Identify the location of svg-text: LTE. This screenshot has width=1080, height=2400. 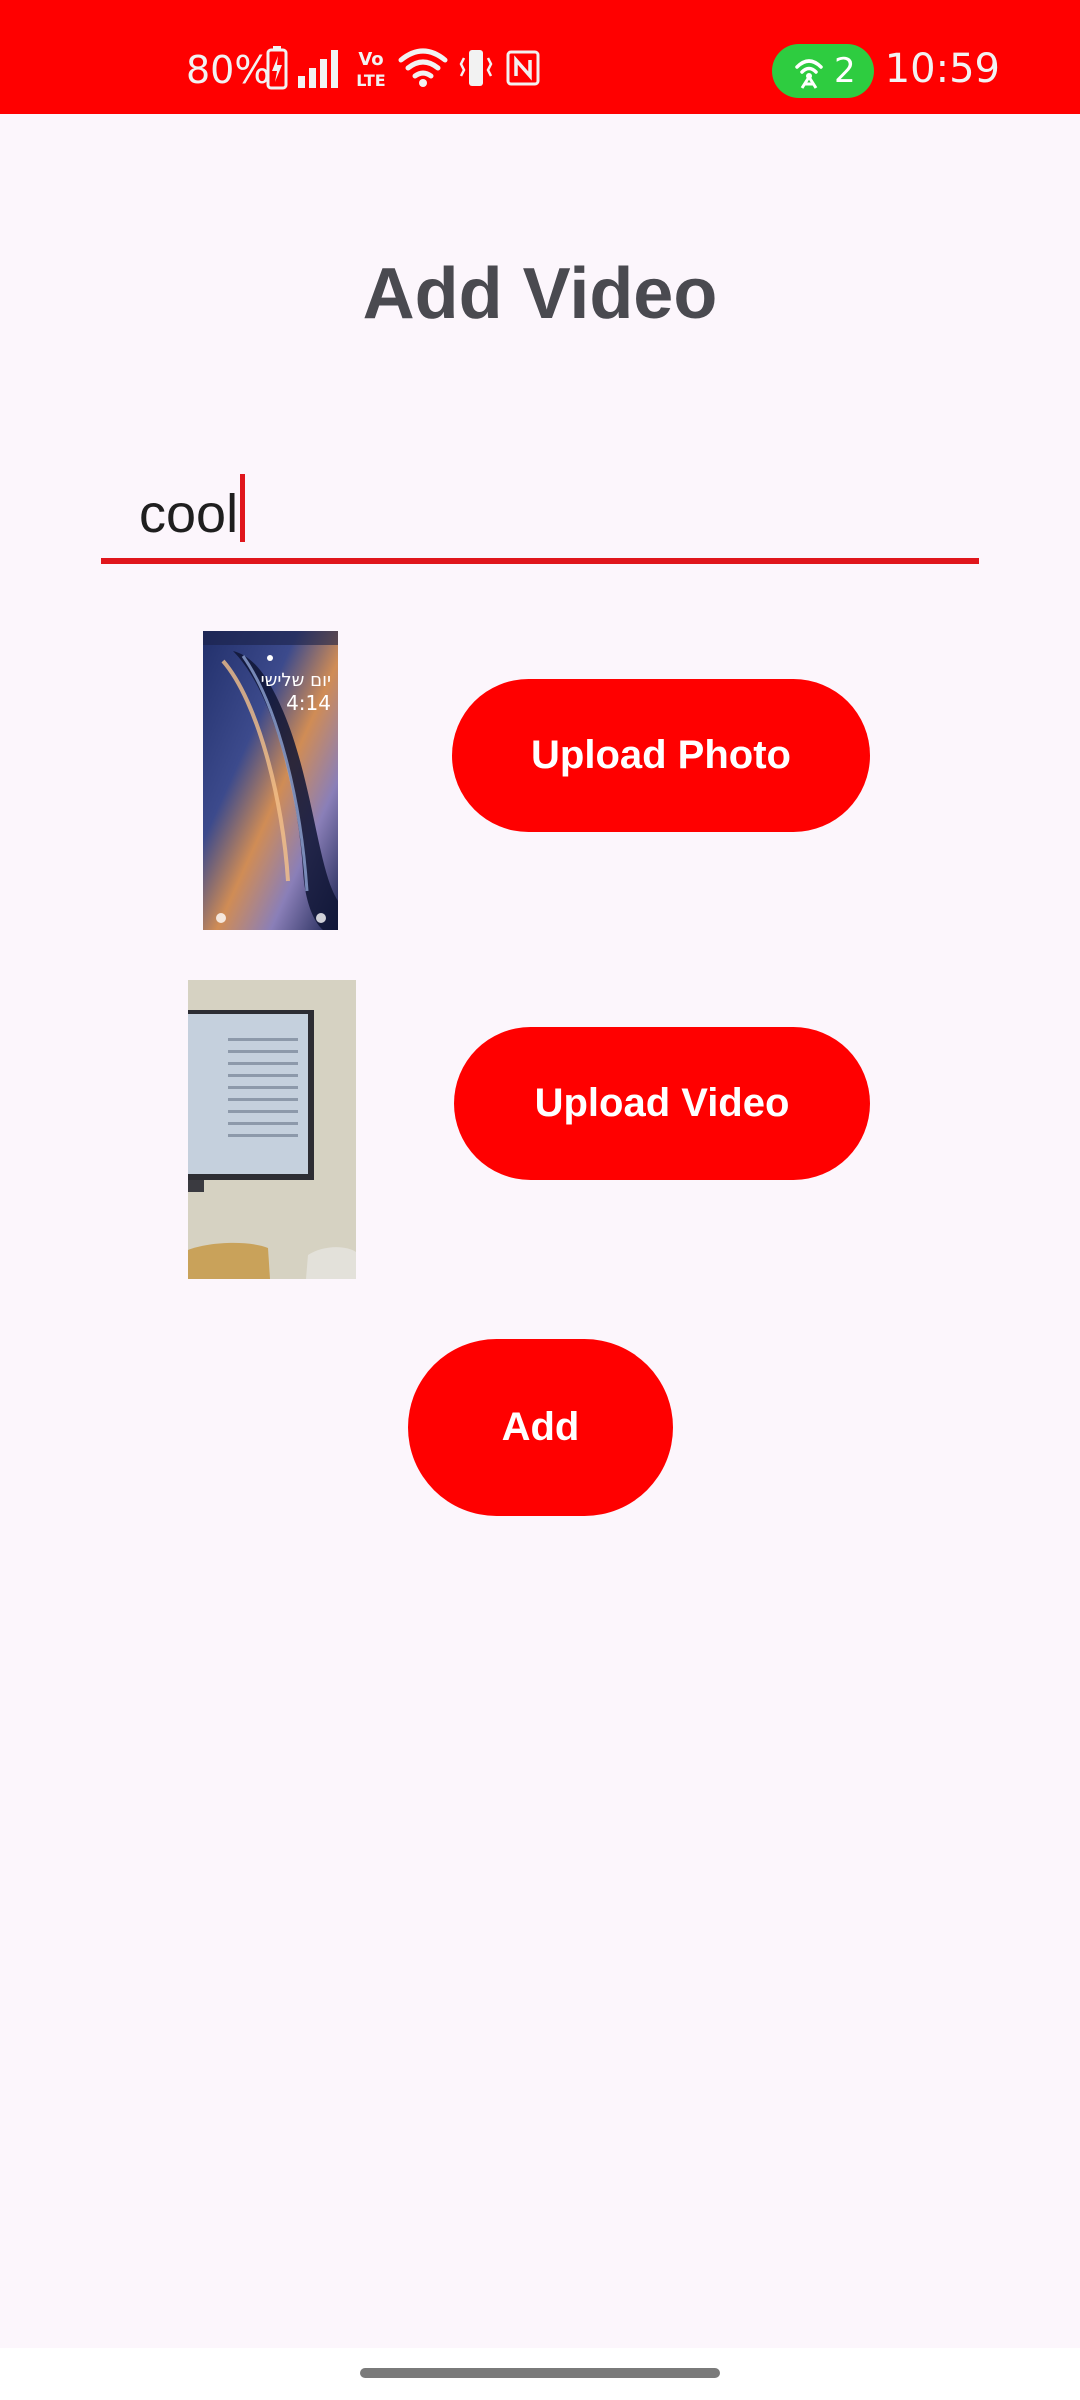
(370, 80).